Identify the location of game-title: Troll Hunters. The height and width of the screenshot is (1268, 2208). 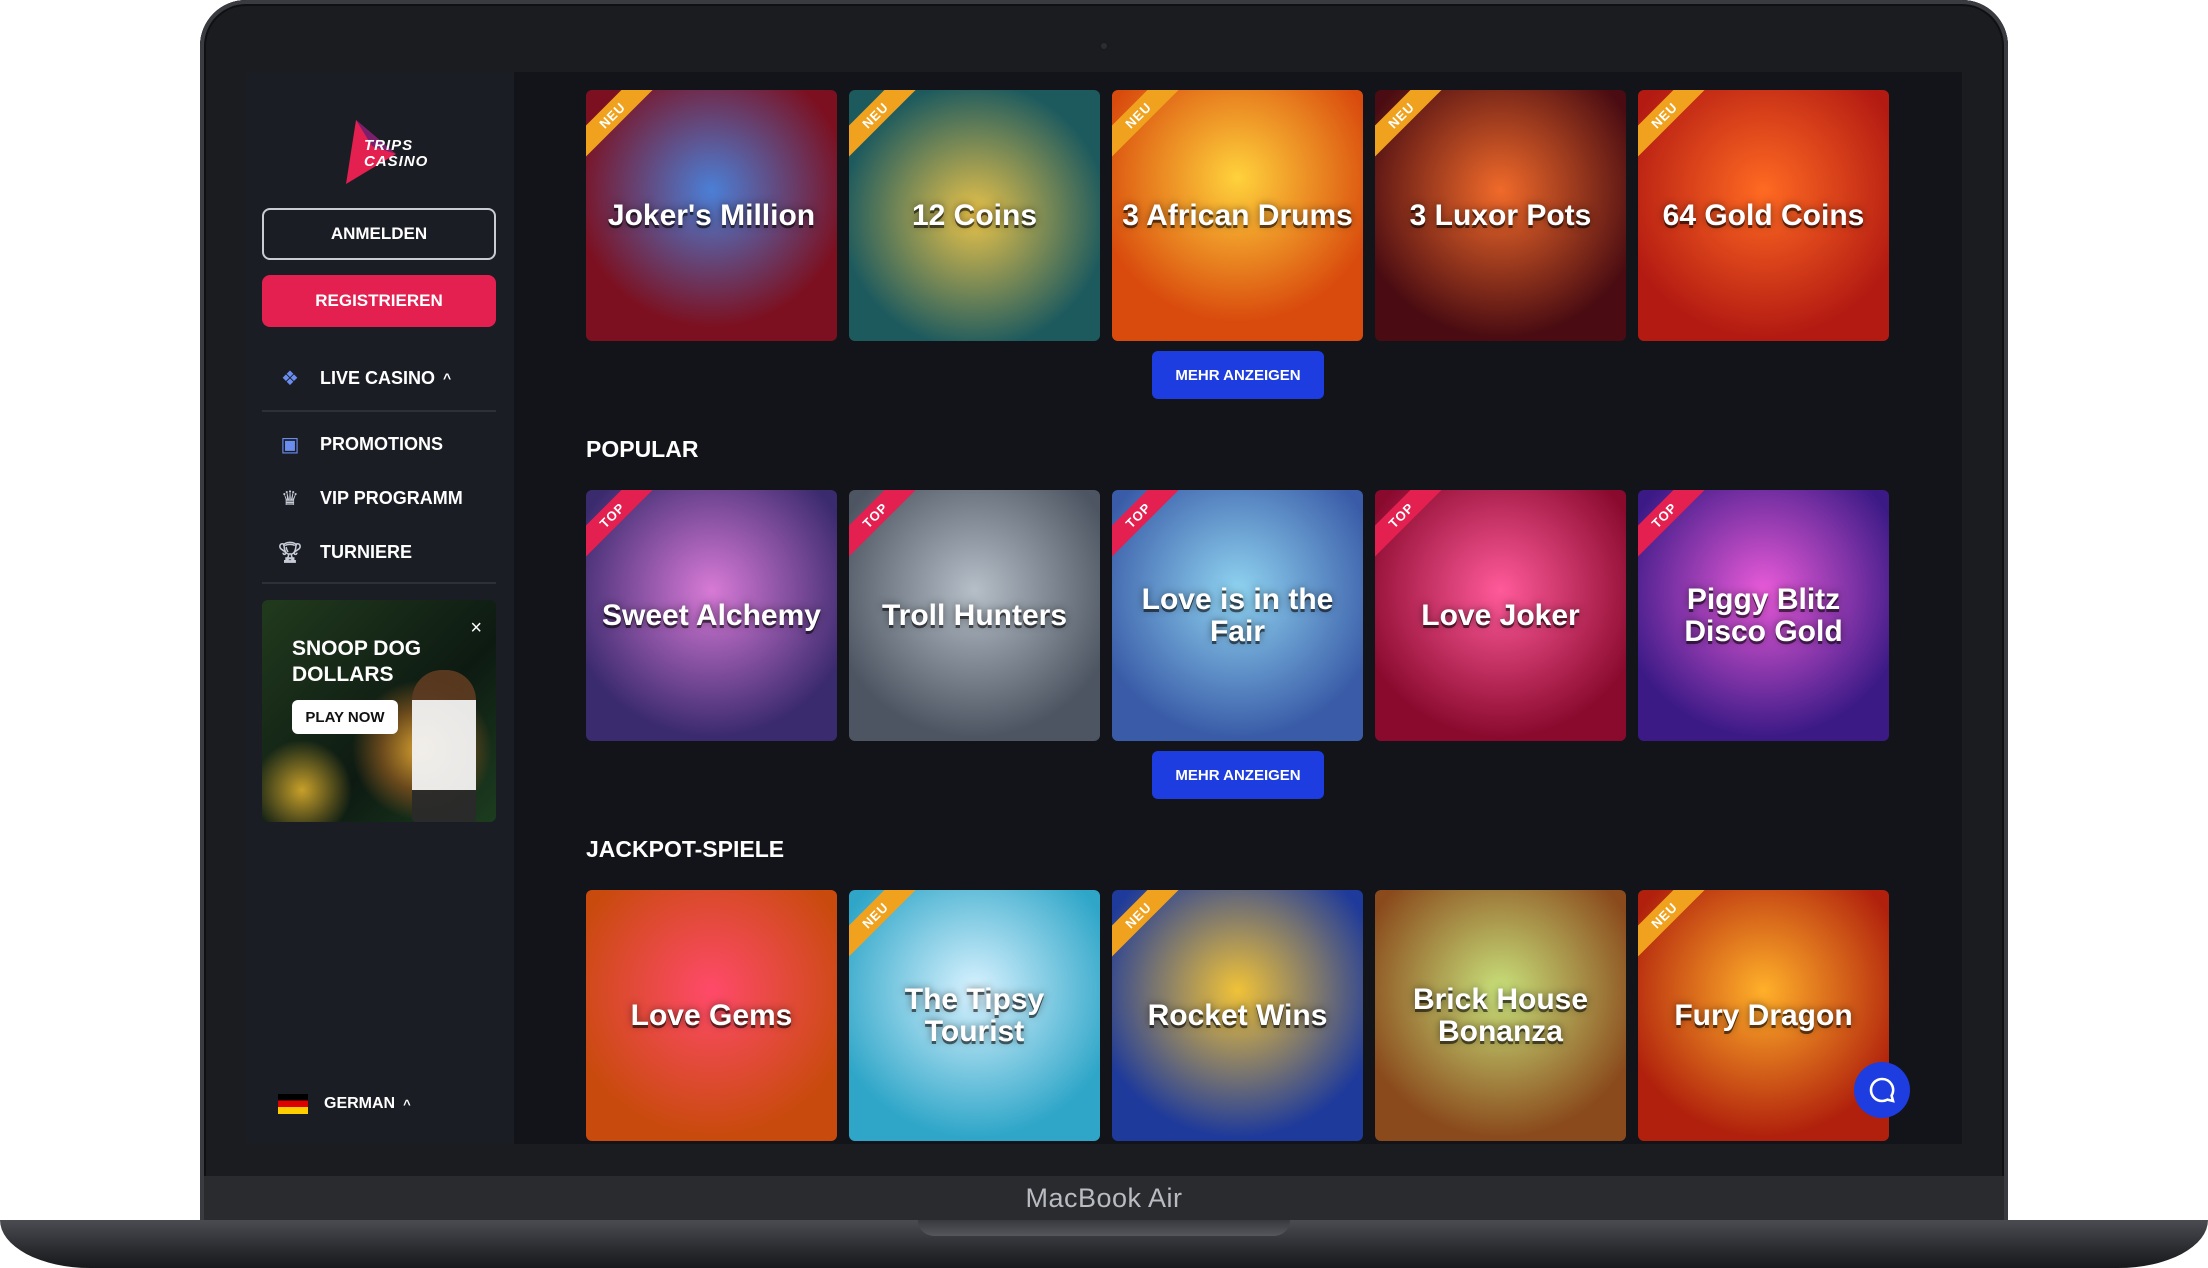
(974, 615).